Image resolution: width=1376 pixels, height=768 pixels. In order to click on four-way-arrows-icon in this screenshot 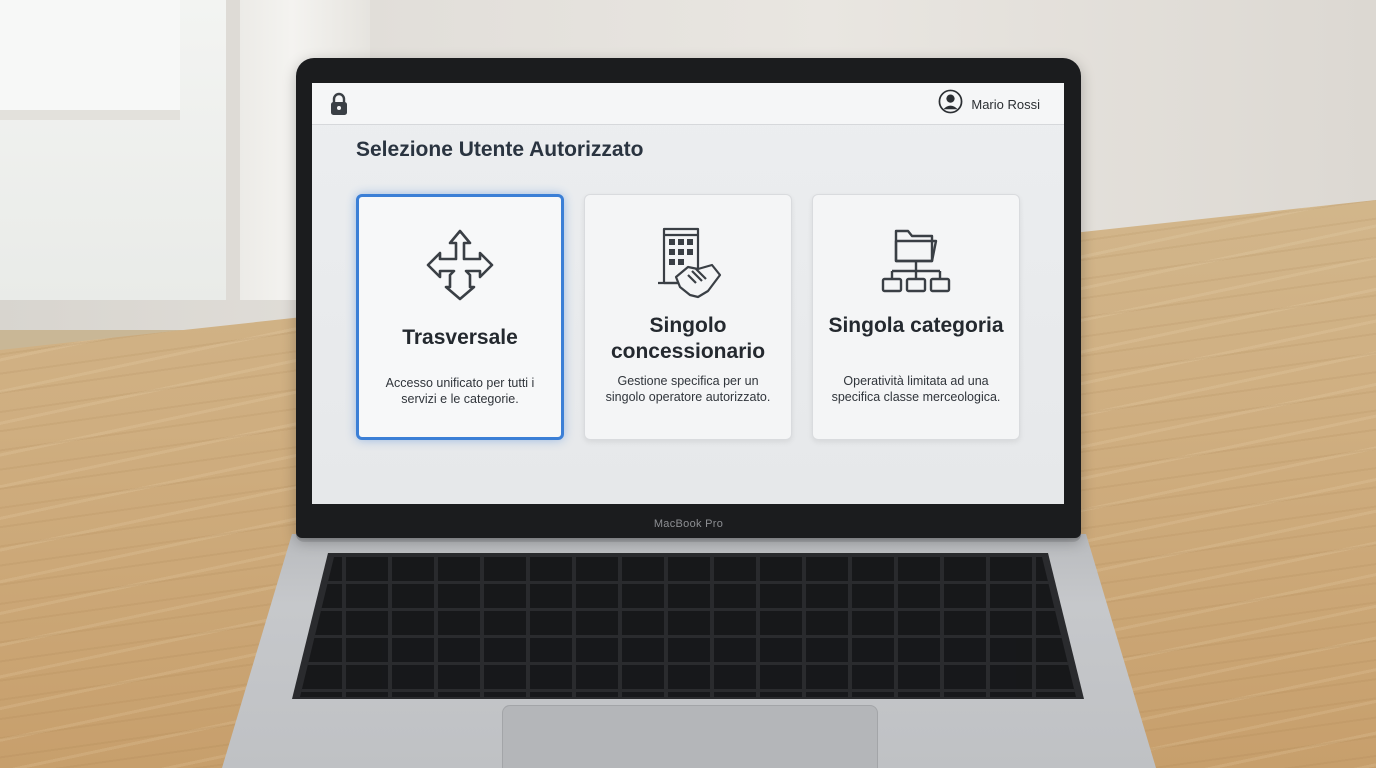, I will do `click(460, 265)`.